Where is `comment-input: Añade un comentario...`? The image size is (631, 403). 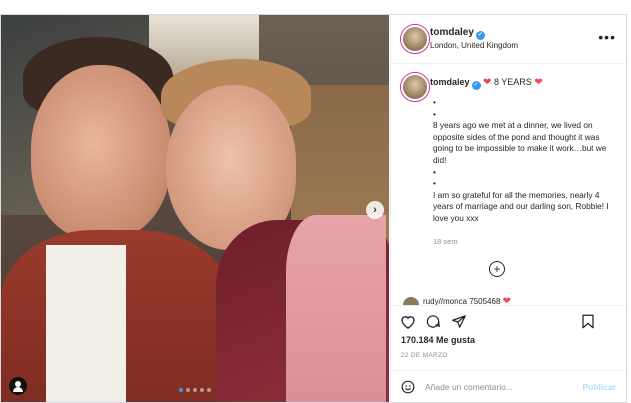
comment-input: Añade un comentario... is located at coordinates (469, 387).